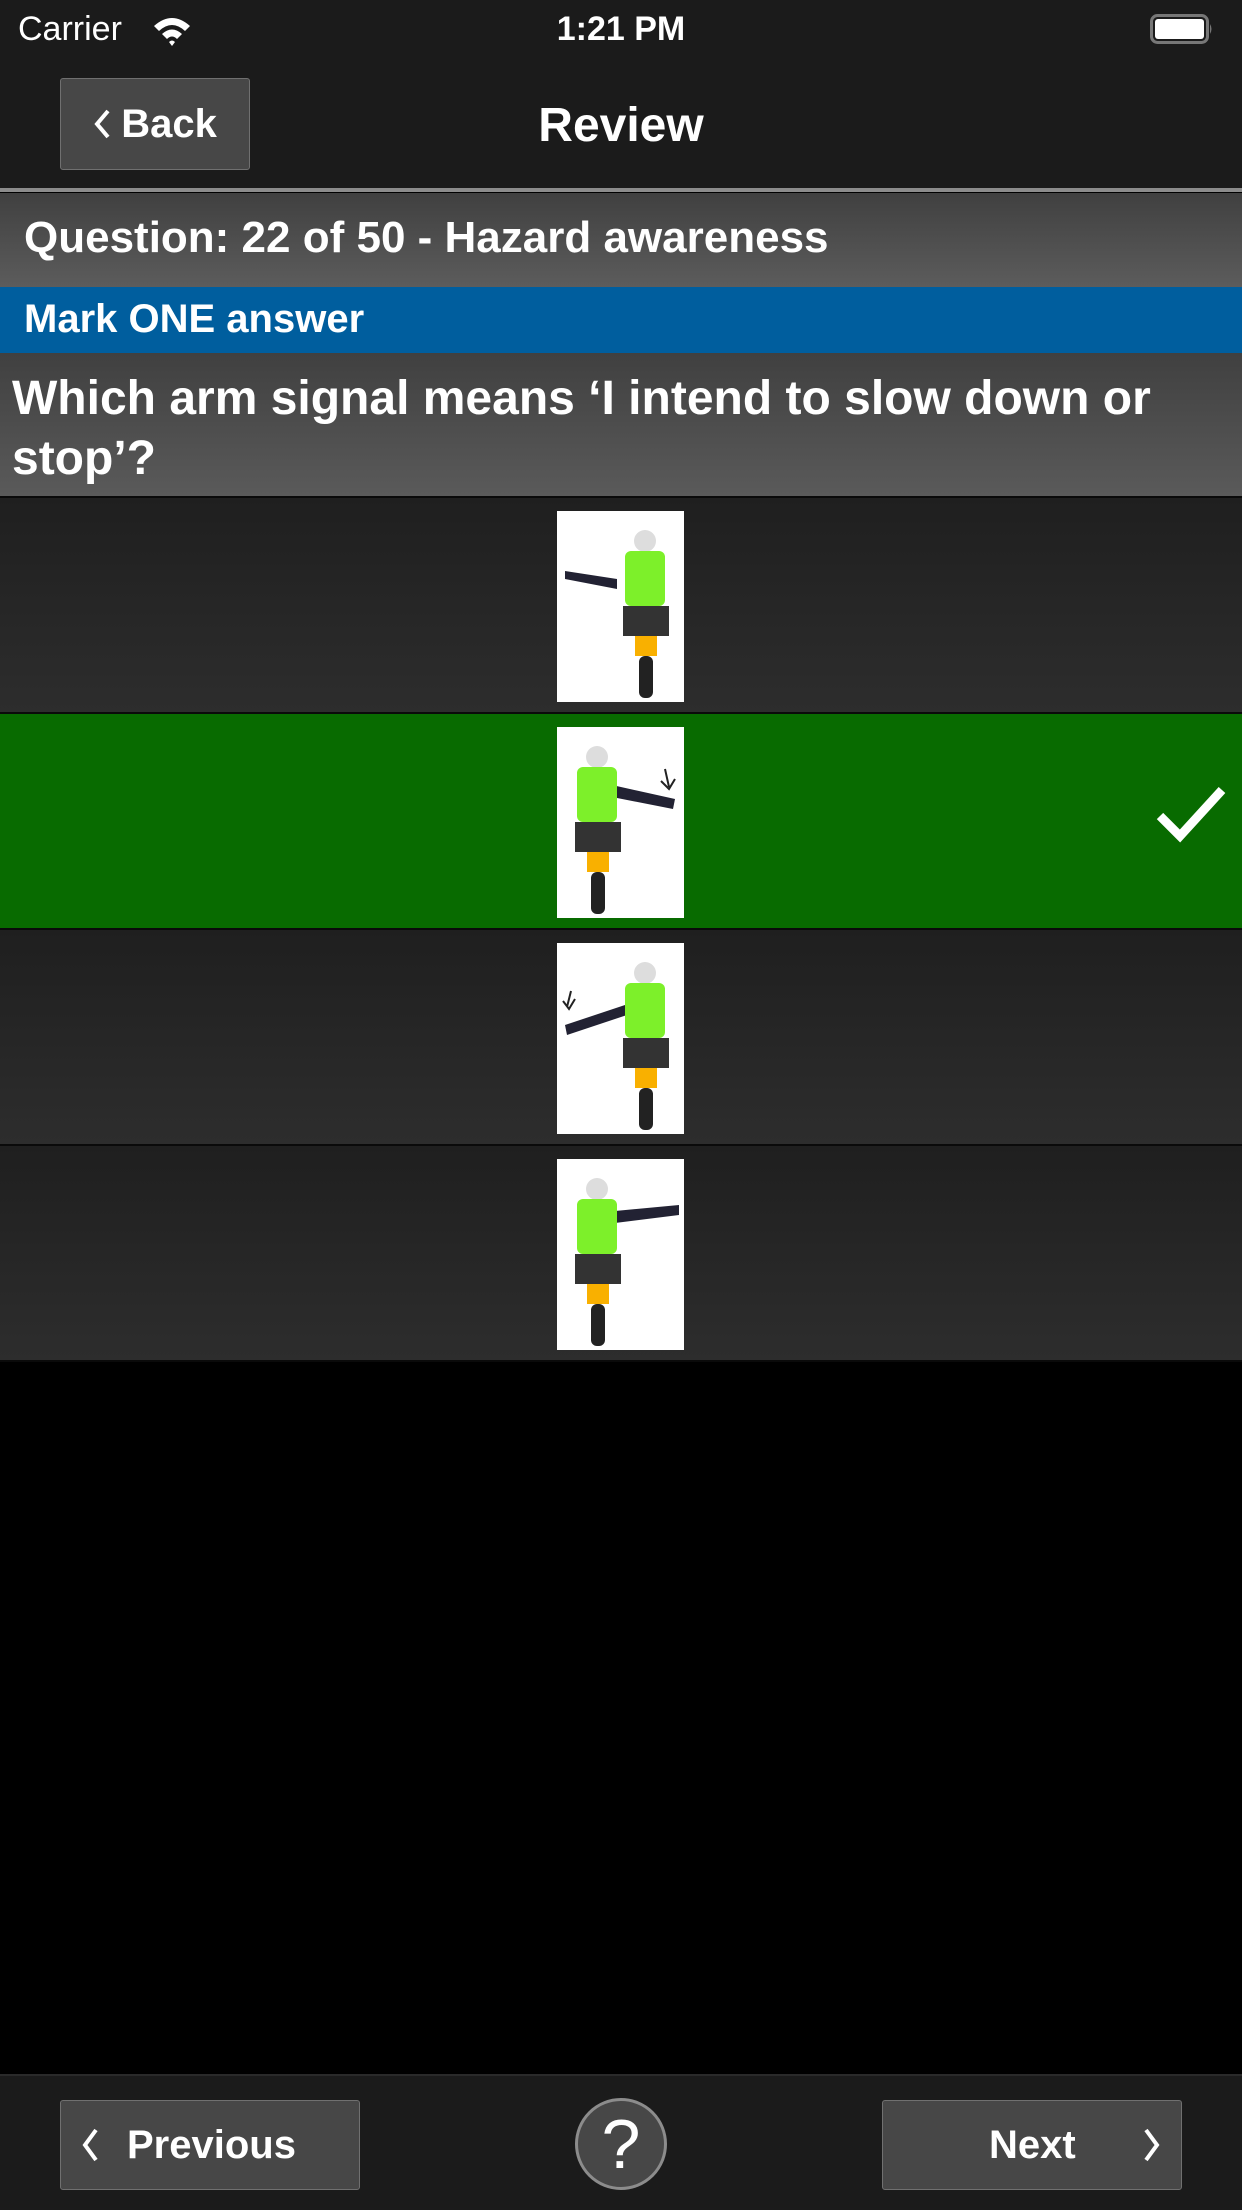 The width and height of the screenshot is (1242, 2210). I want to click on instruction-band: Mark ONE answer, so click(621, 320).